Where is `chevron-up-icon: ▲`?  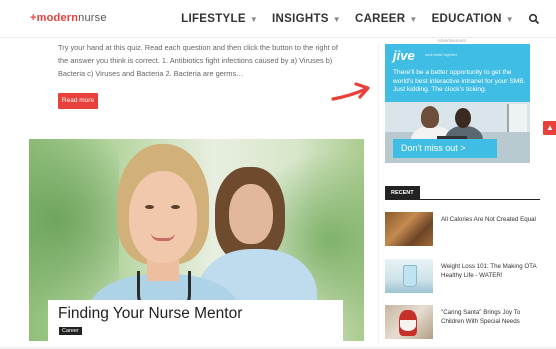 chevron-up-icon: ▲ is located at coordinates (550, 127).